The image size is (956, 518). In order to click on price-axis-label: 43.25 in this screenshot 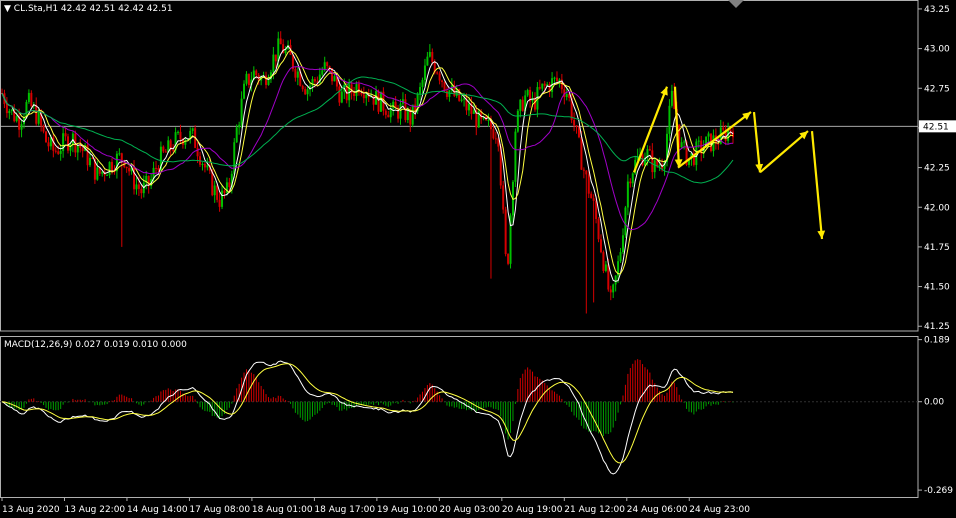, I will do `click(937, 10)`.